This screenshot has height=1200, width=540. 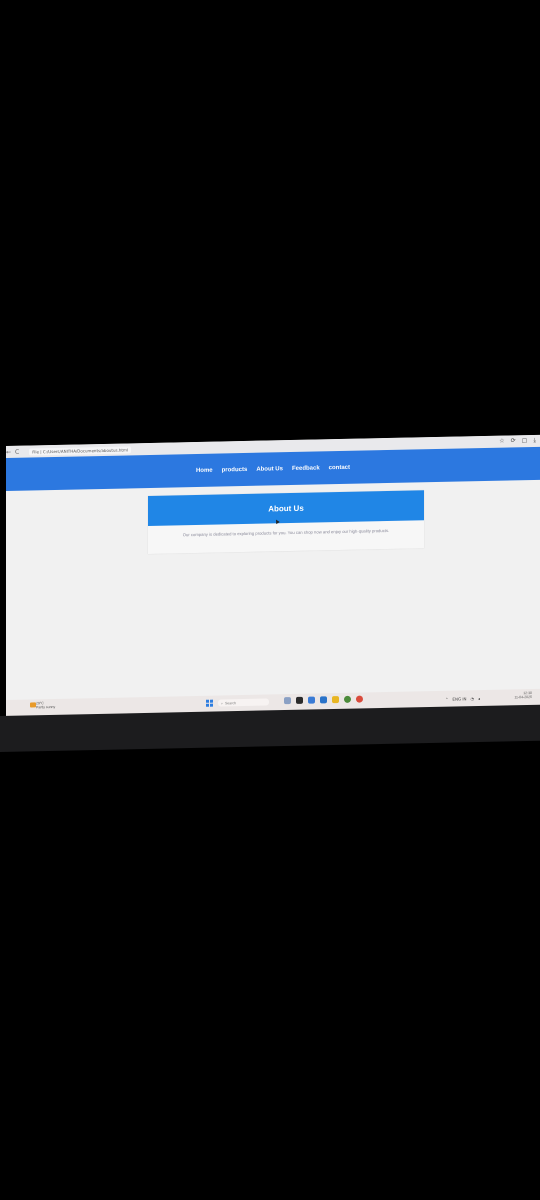 I want to click on taskbar-clock: 12:30 11-04-2025, so click(x=523, y=695).